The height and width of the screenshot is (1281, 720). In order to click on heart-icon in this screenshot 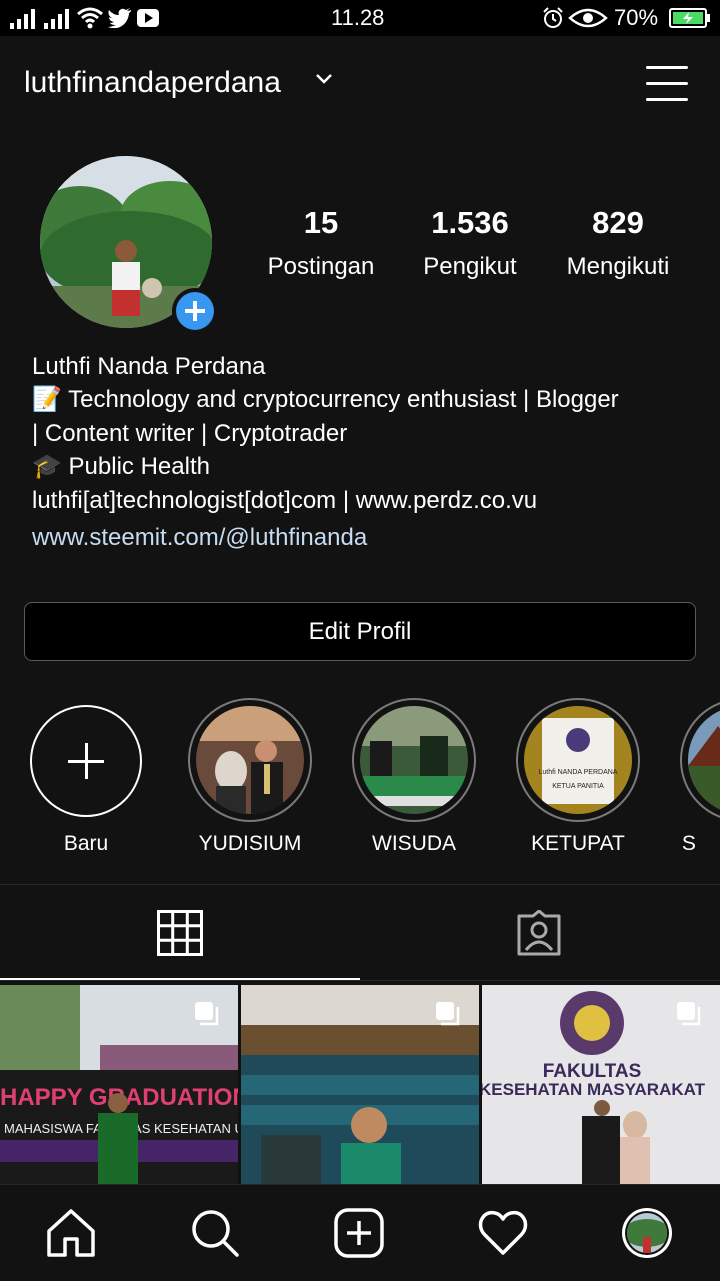, I will do `click(503, 1233)`.